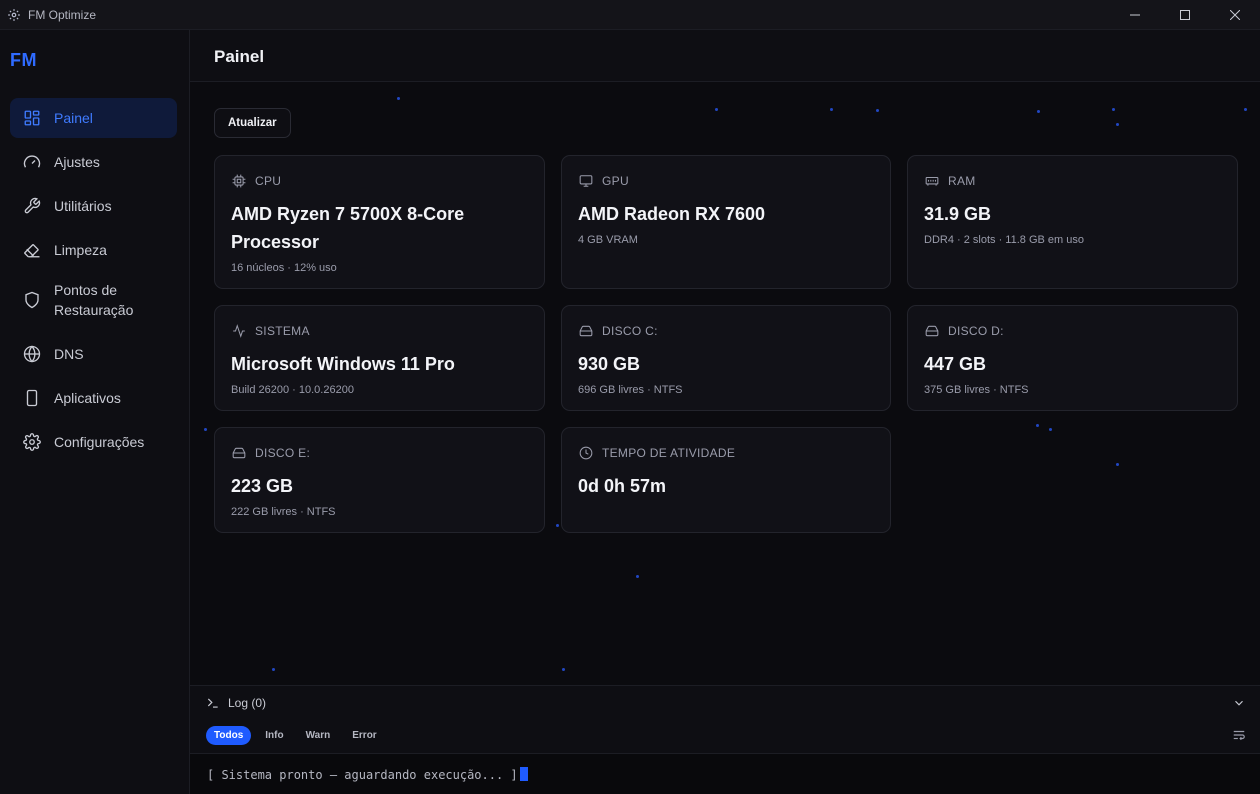 This screenshot has width=1260, height=794. Describe the element at coordinates (14, 15) in the screenshot. I see `app-gear-icon` at that location.